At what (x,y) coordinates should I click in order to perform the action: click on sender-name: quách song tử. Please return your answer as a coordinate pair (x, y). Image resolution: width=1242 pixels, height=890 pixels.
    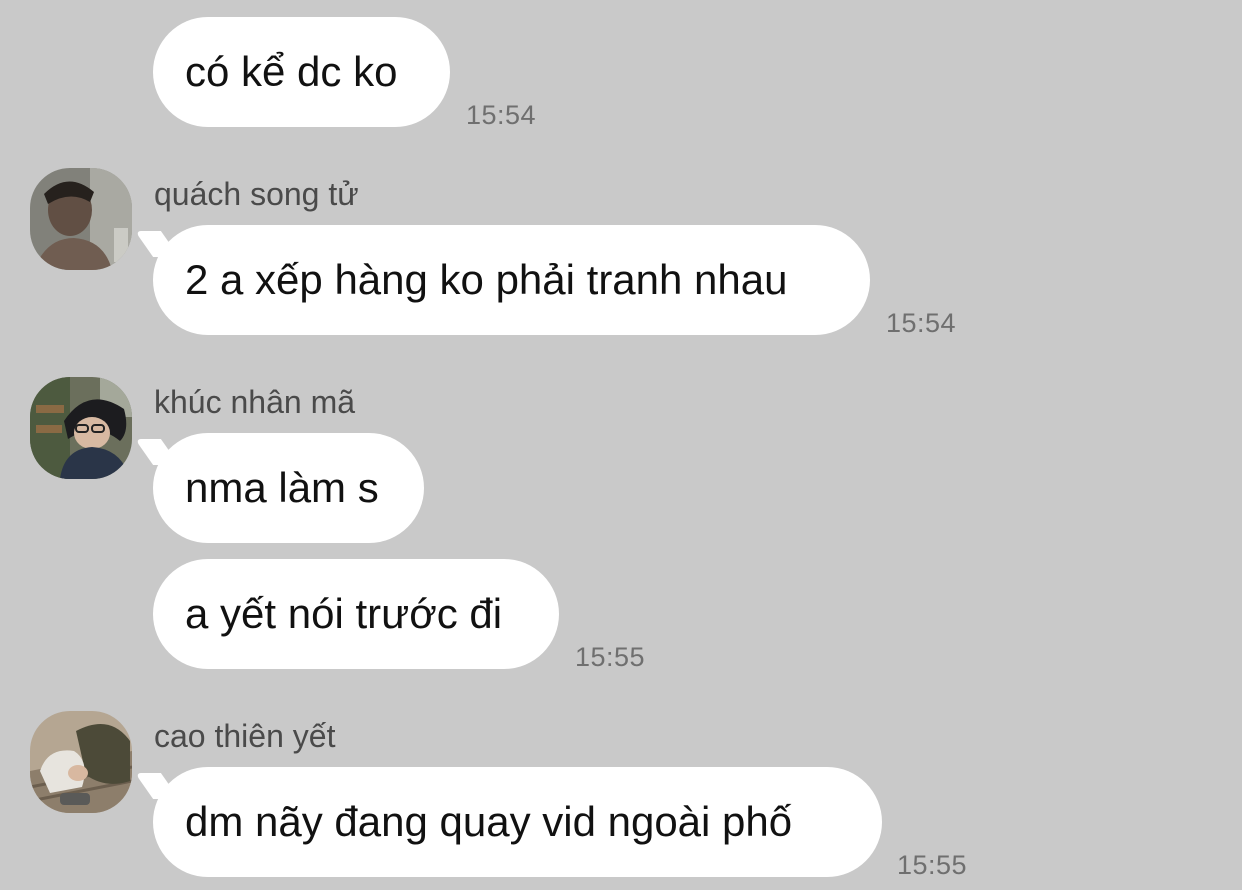
    Looking at the image, I should click on (256, 194).